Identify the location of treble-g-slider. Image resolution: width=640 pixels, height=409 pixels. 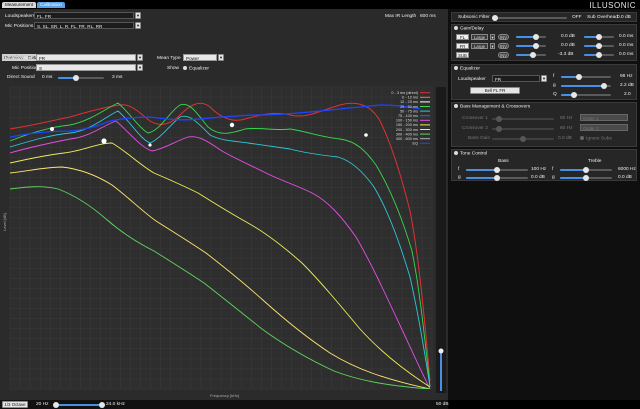
(586, 178).